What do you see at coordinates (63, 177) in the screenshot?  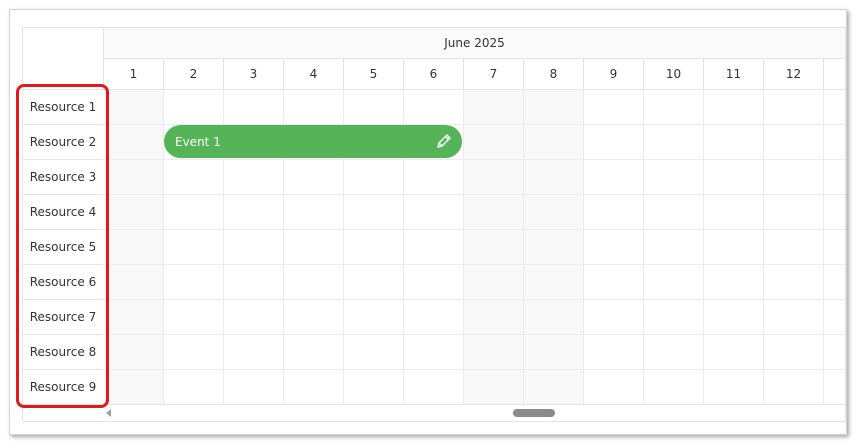 I see `resource-row-3: Resource 3` at bounding box center [63, 177].